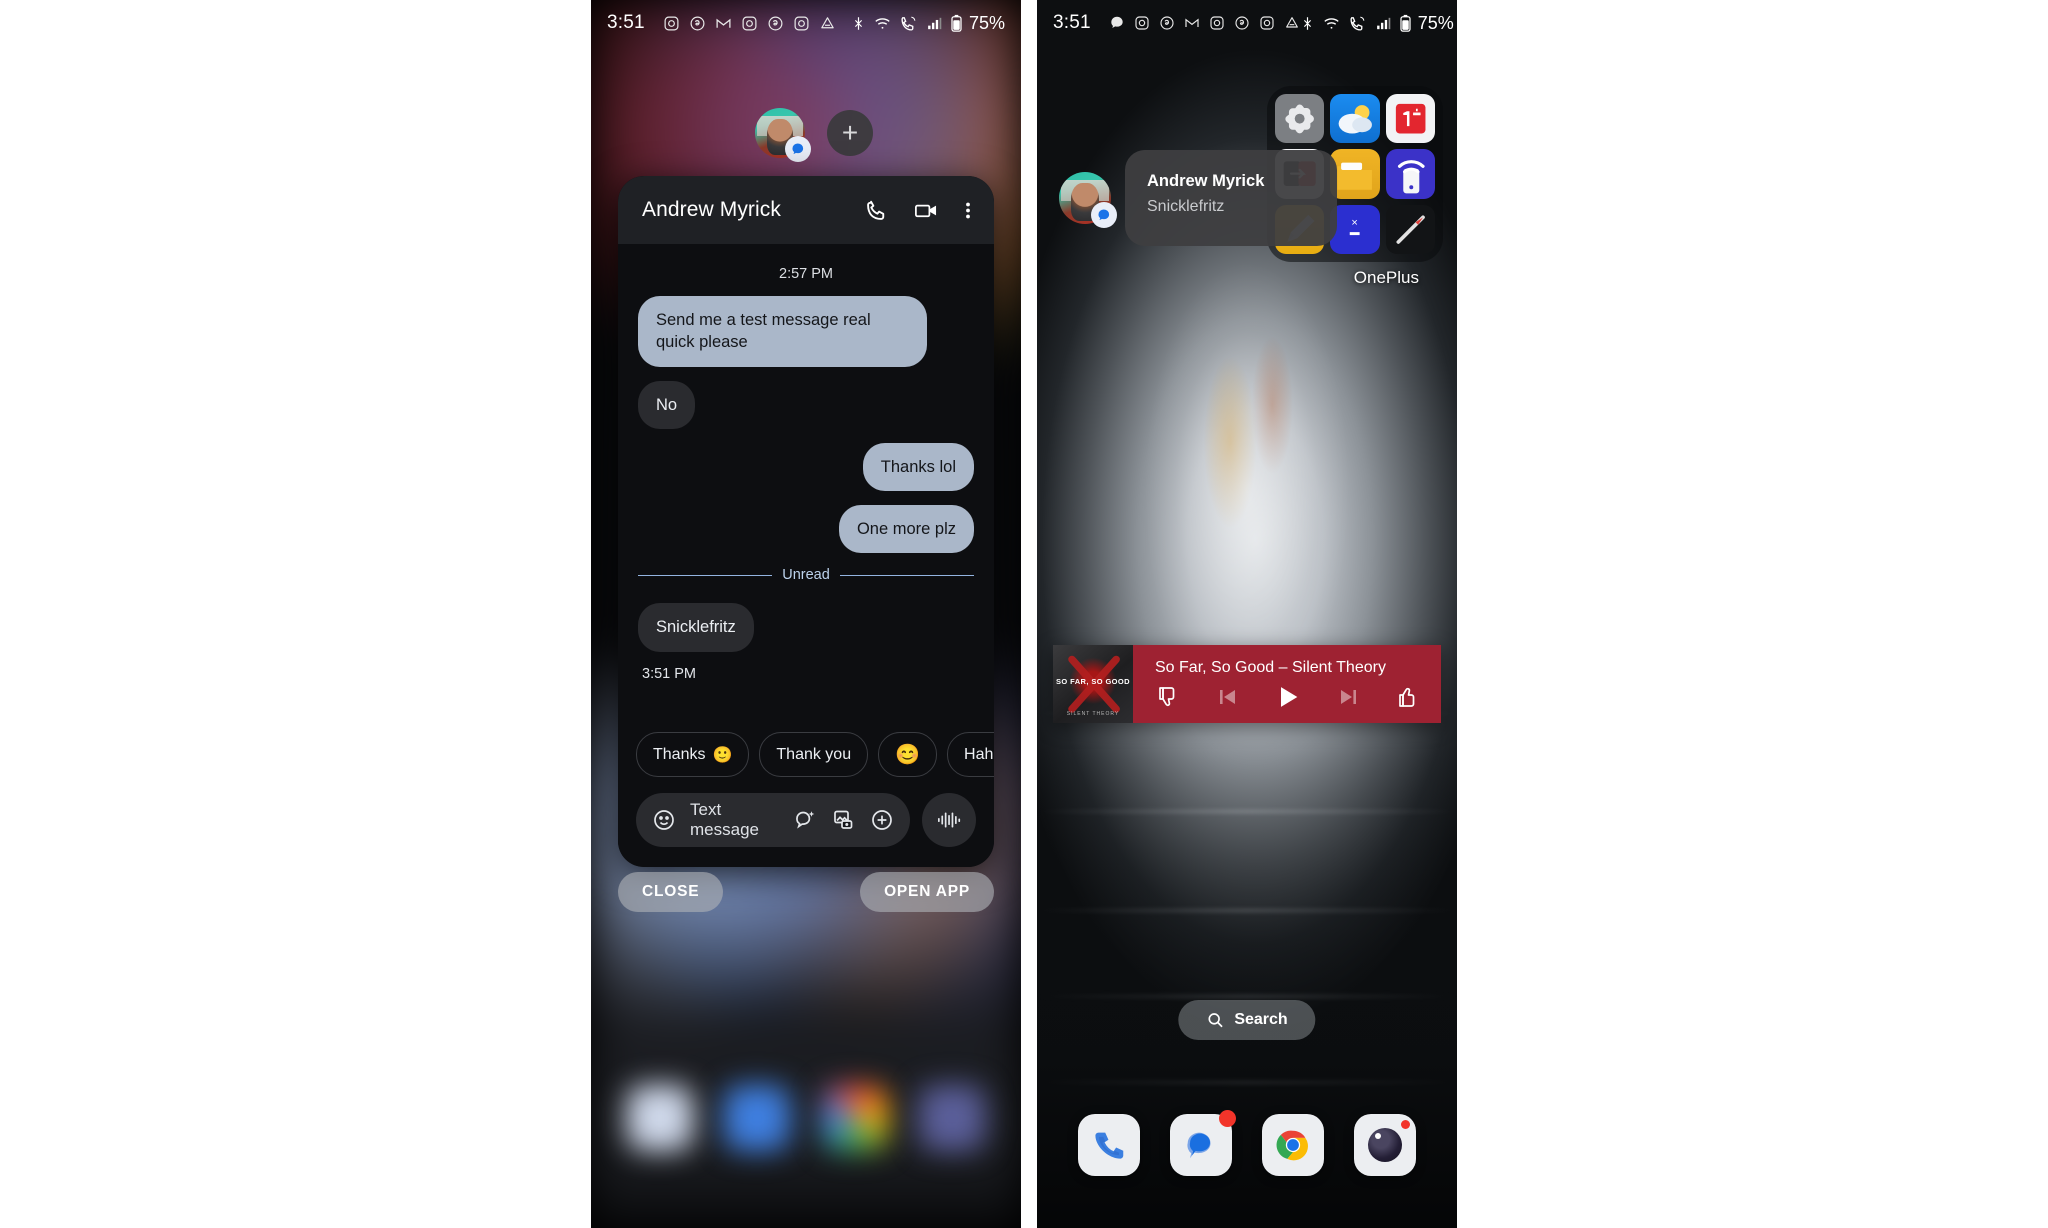 This screenshot has width=2048, height=1228. Describe the element at coordinates (918, 467) in the screenshot. I see `message-bubble-outgoing: Thanks lol` at that location.